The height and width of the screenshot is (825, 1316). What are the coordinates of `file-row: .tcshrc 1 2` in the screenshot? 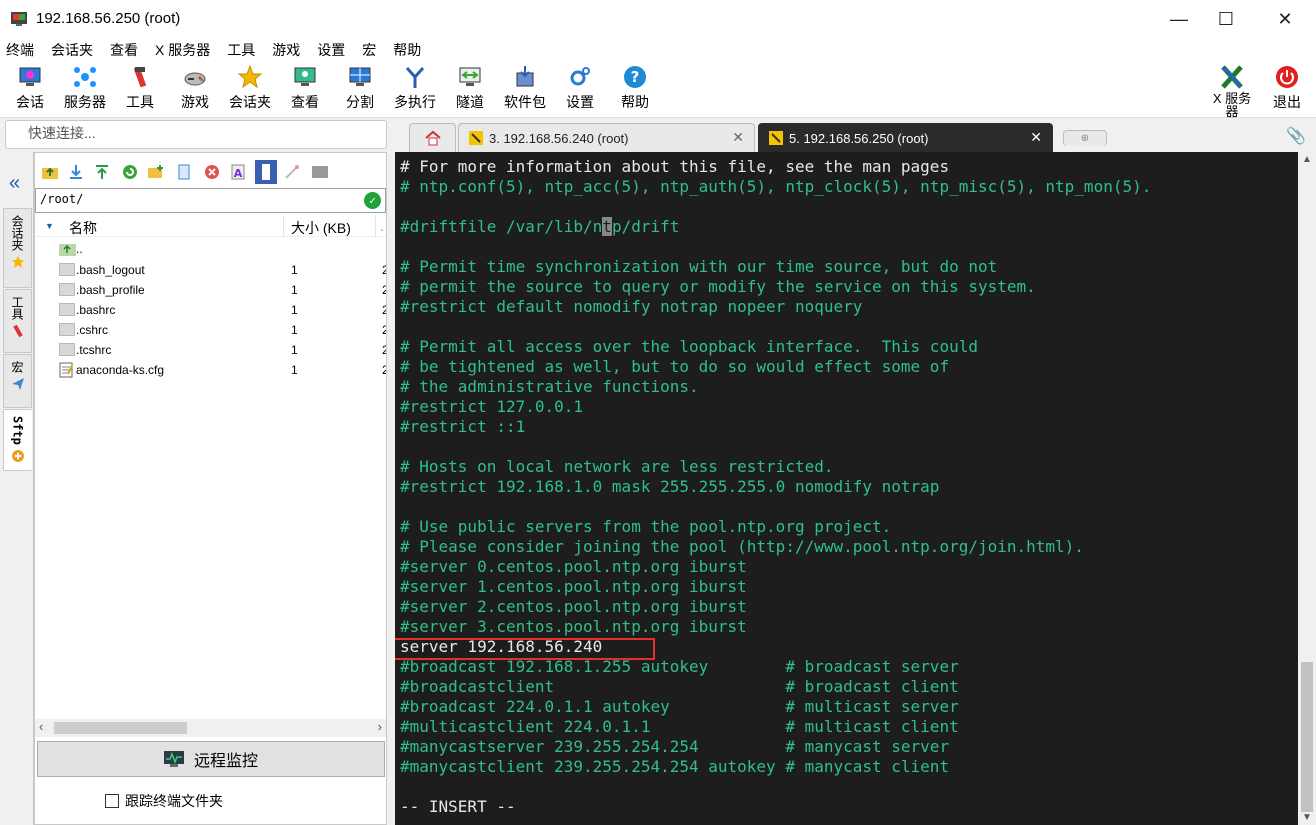 It's located at (210, 350).